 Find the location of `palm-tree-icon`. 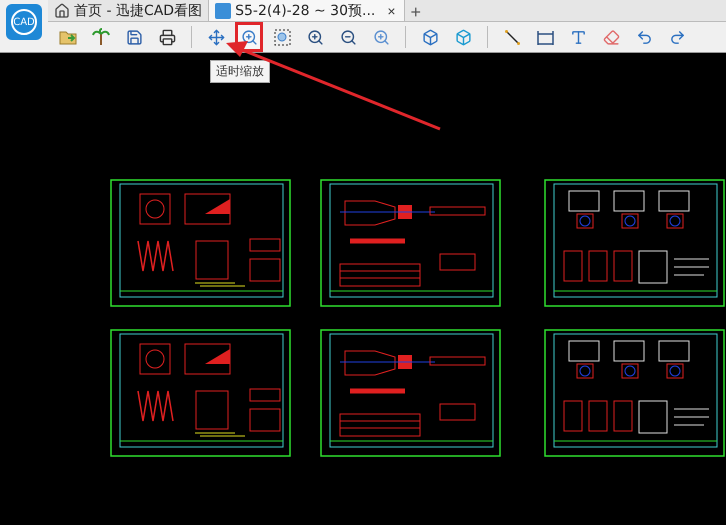

palm-tree-icon is located at coordinates (101, 37).